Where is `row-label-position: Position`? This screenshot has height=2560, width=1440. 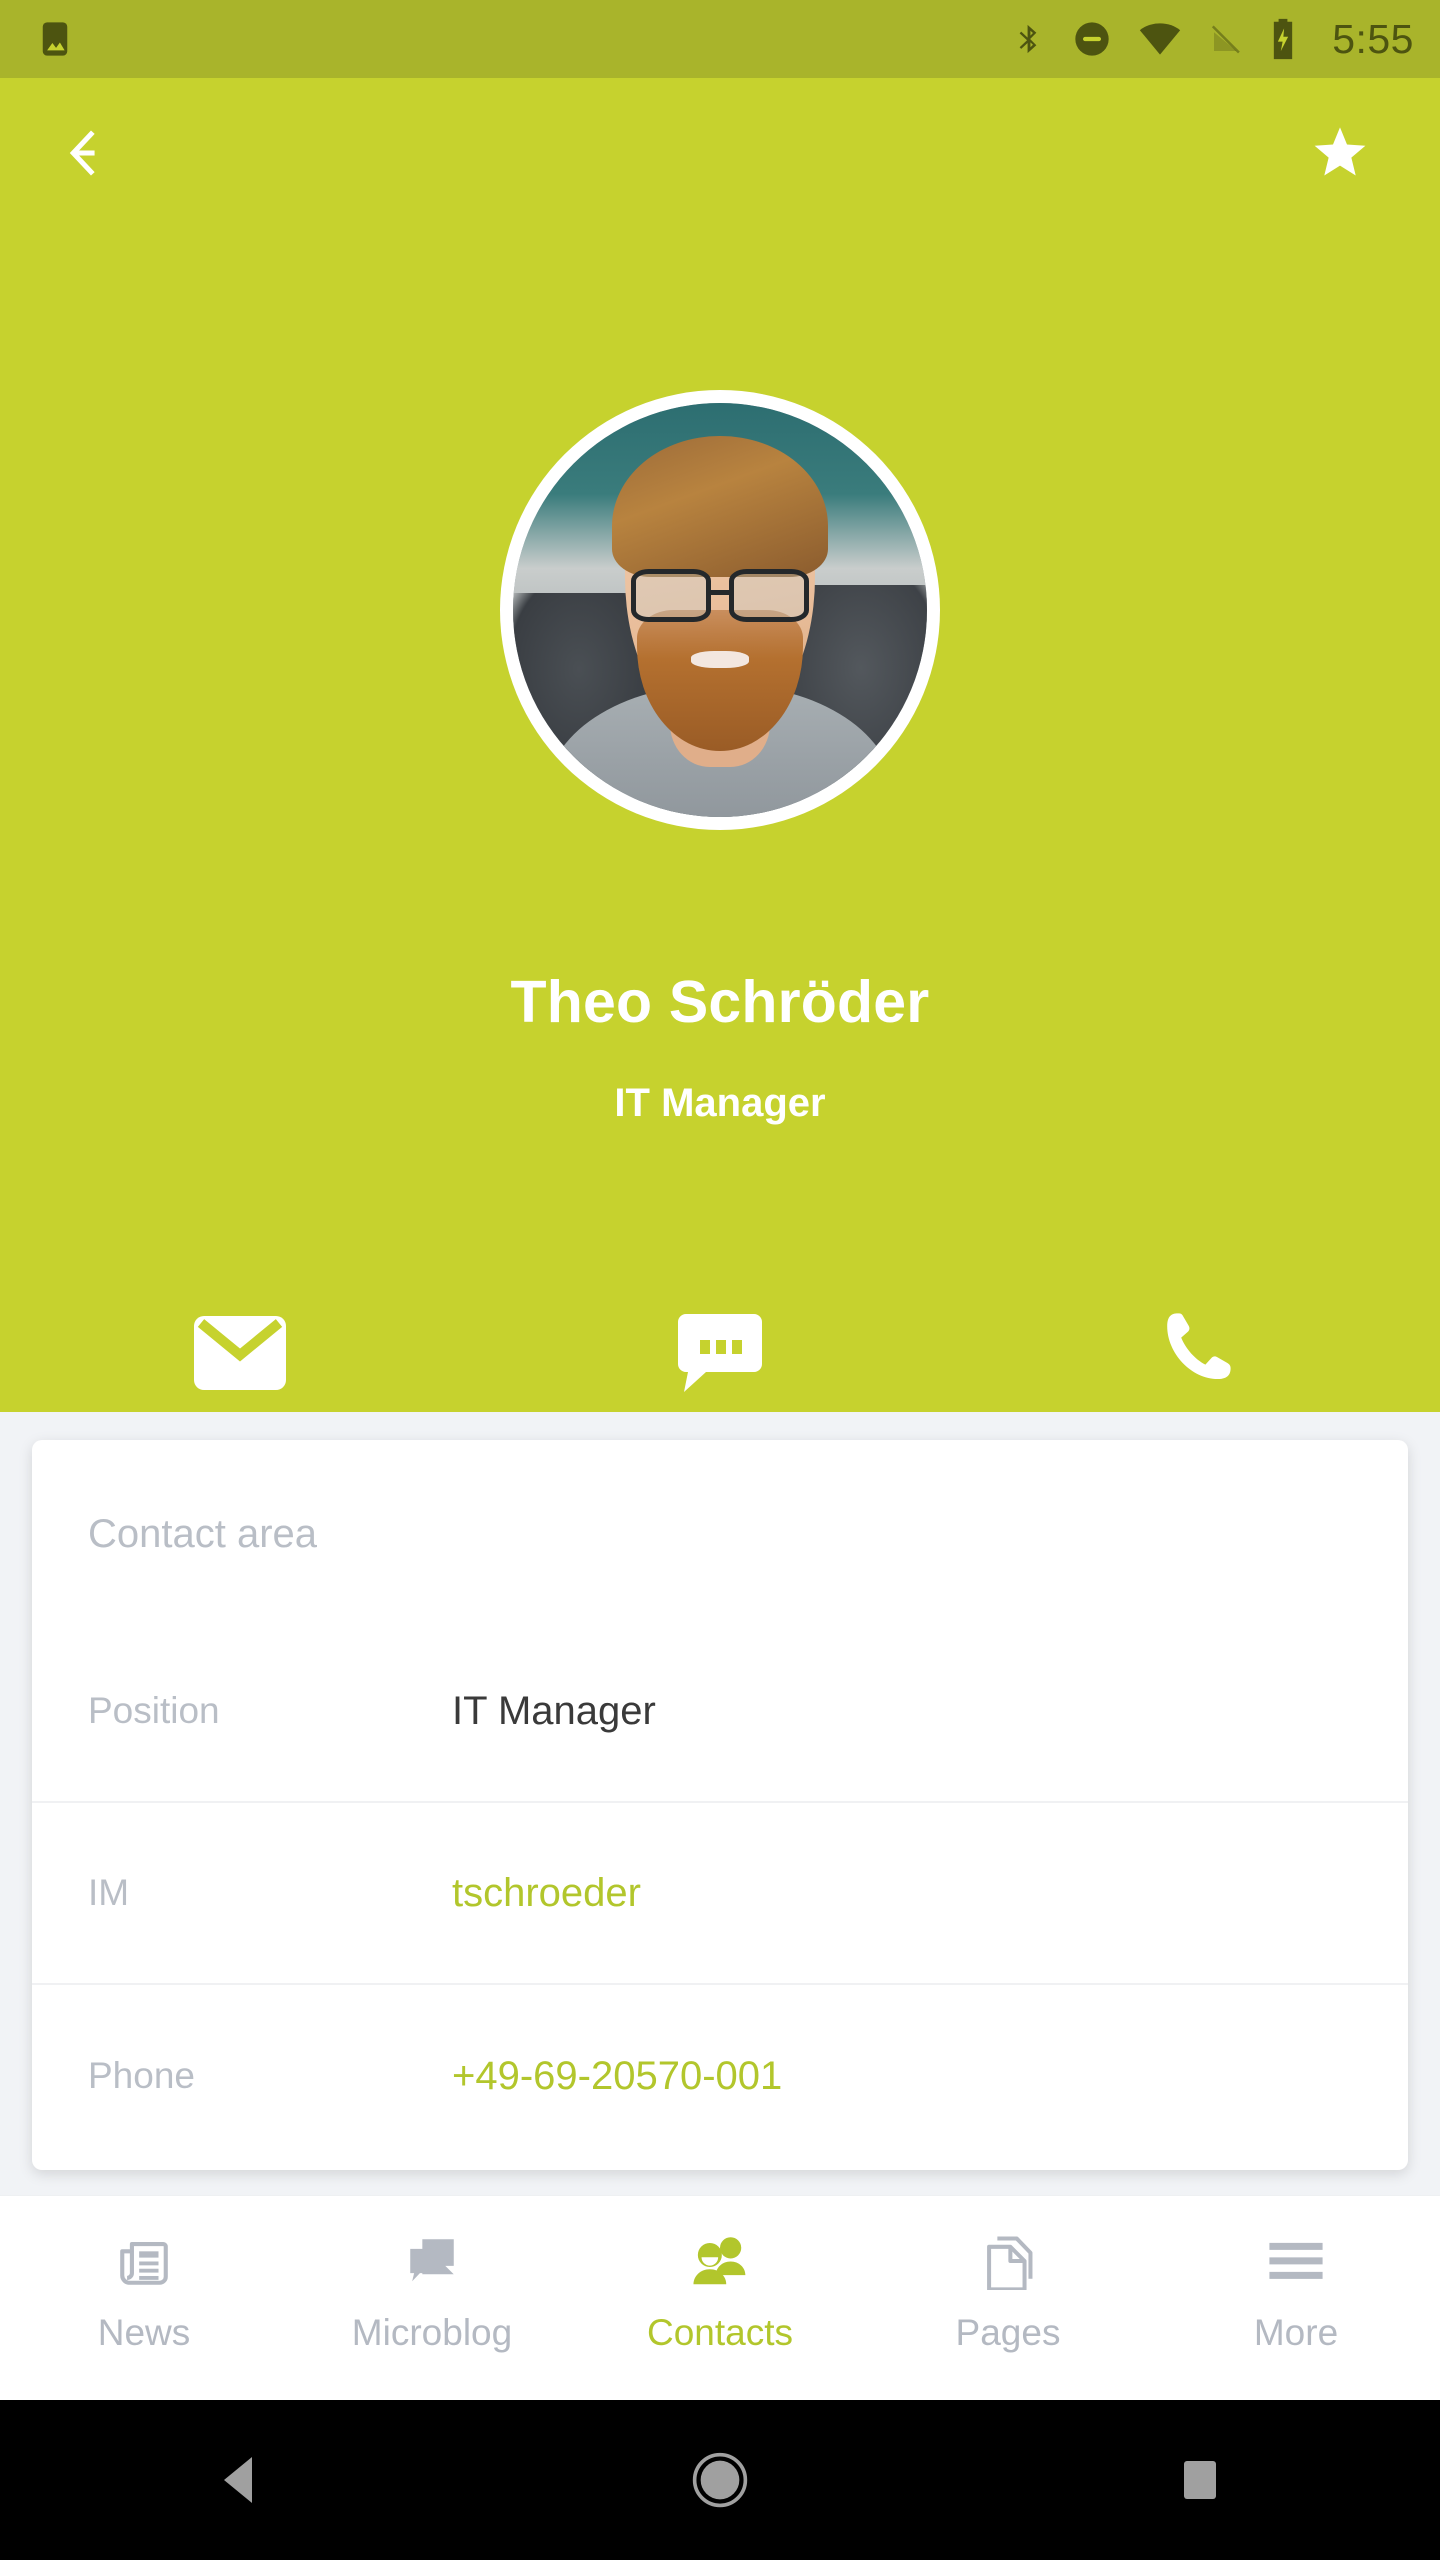
row-label-position: Position is located at coordinates (154, 1710).